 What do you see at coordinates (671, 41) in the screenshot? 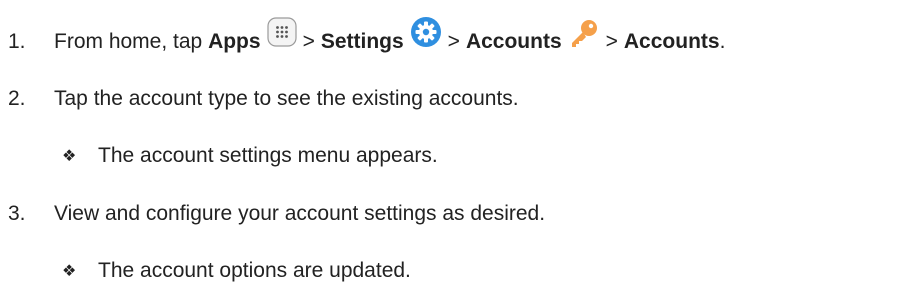
I see `accounts-label-2: Accounts` at bounding box center [671, 41].